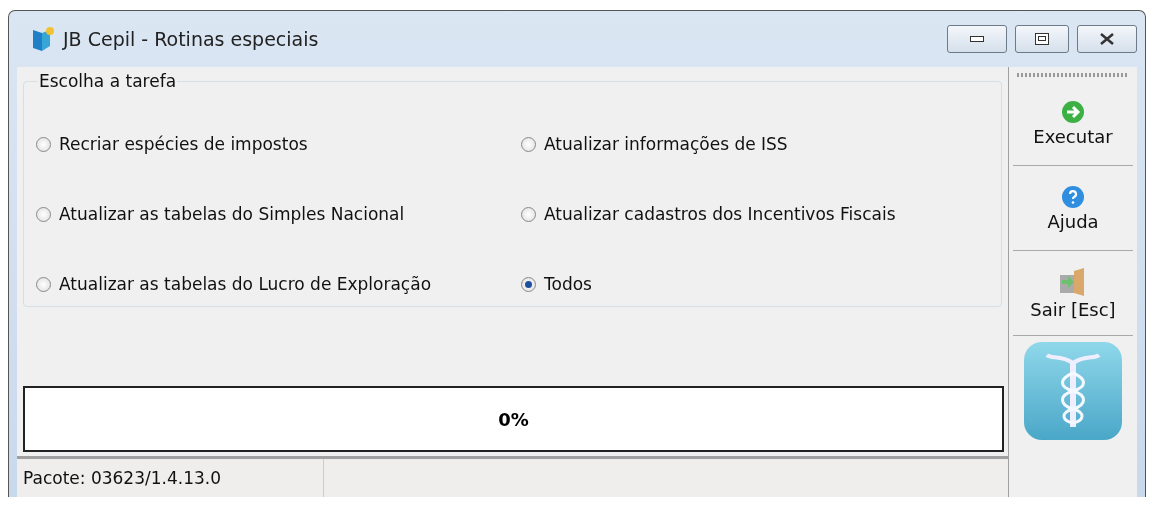 The width and height of the screenshot is (1154, 505). Describe the element at coordinates (1073, 196) in the screenshot. I see `help-icon` at that location.